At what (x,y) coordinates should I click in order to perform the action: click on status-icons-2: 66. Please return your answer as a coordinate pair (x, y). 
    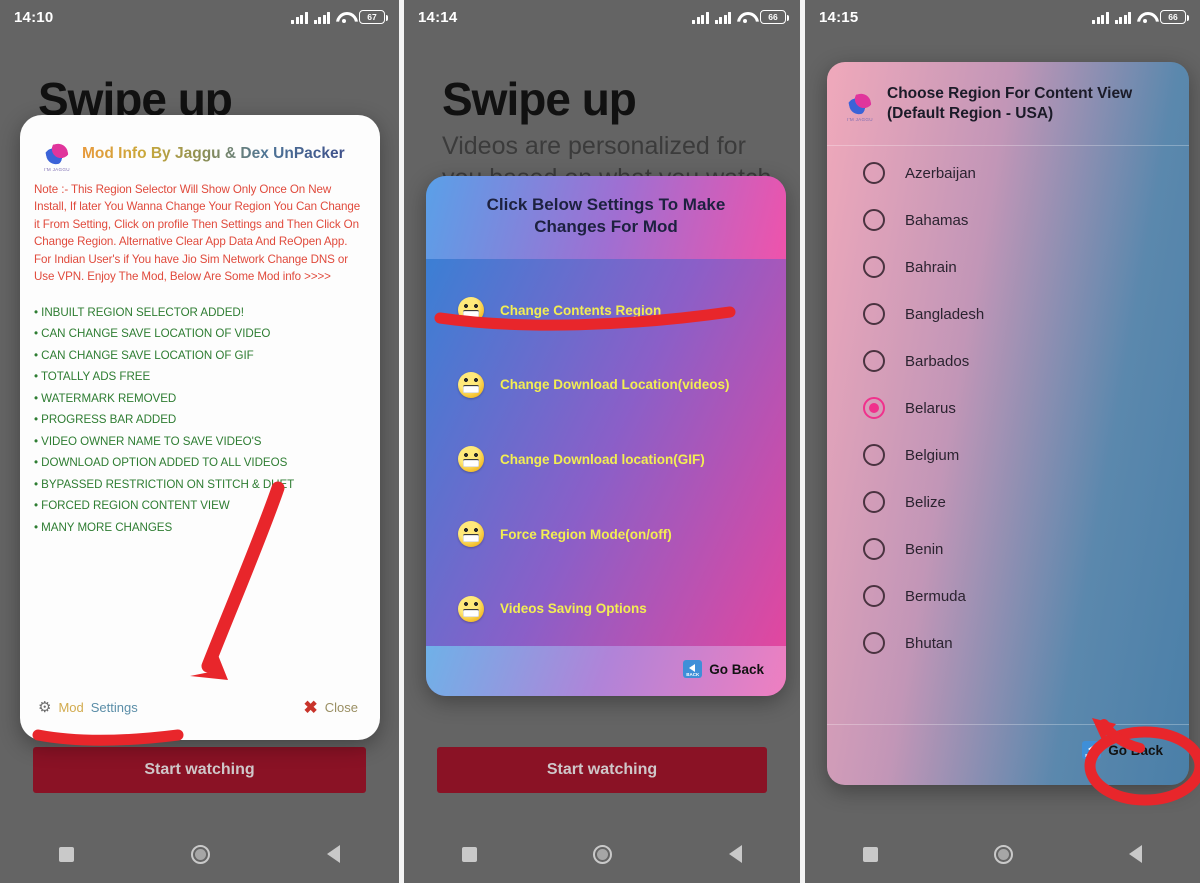
    Looking at the image, I should click on (740, 17).